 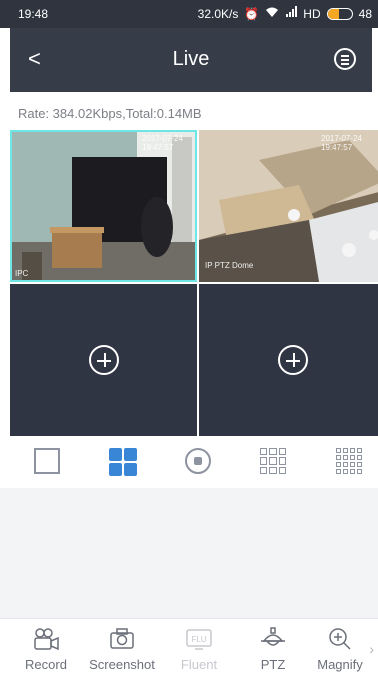 What do you see at coordinates (340, 639) in the screenshot?
I see `magnify-icon` at bounding box center [340, 639].